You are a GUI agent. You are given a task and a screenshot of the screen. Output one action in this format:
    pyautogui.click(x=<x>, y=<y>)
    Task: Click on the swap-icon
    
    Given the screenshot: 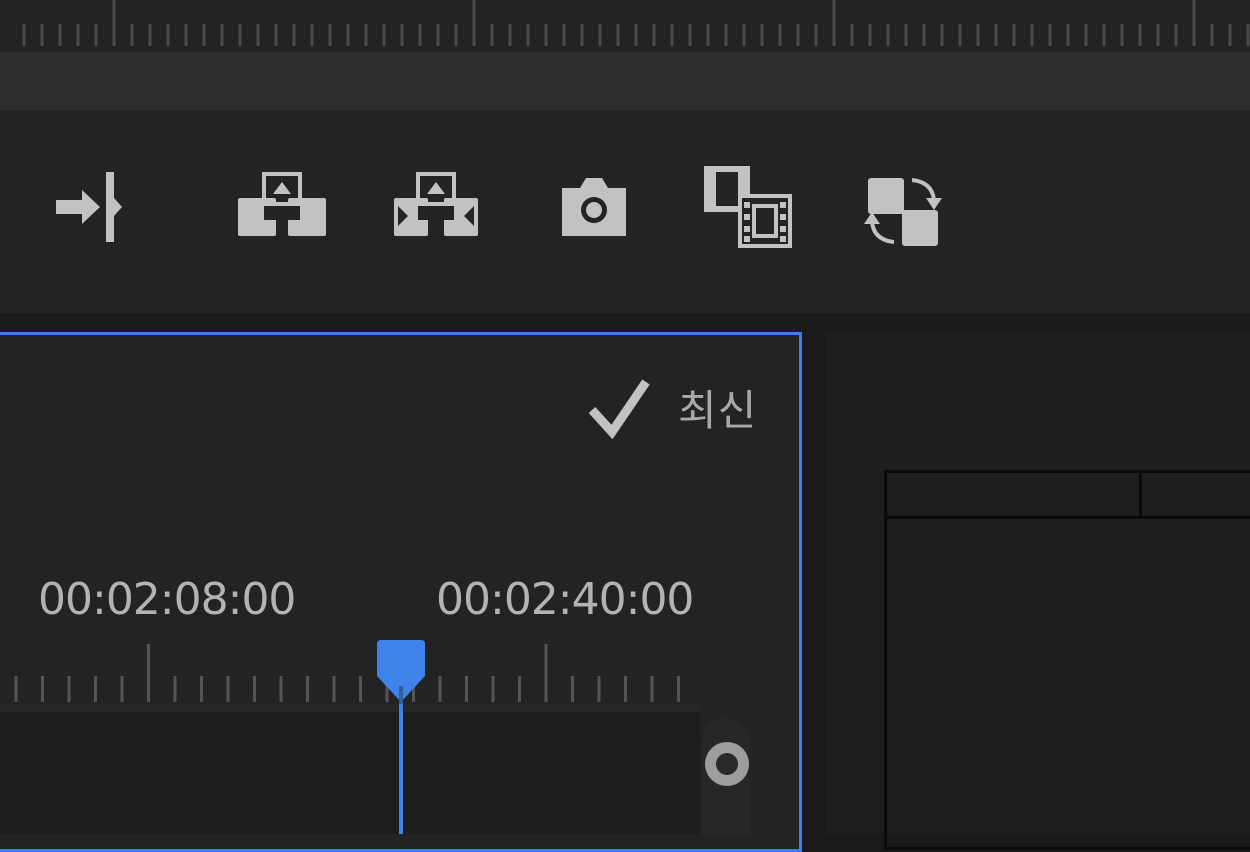 What is the action you would take?
    pyautogui.click(x=903, y=212)
    